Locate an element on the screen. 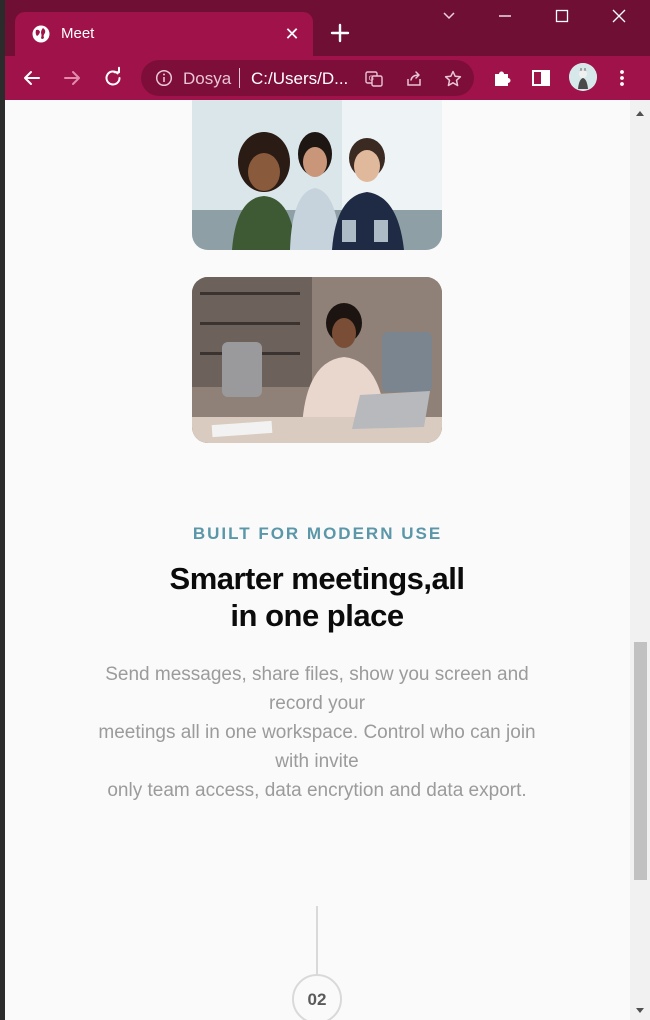  description-line: with invite is located at coordinates (317, 761).